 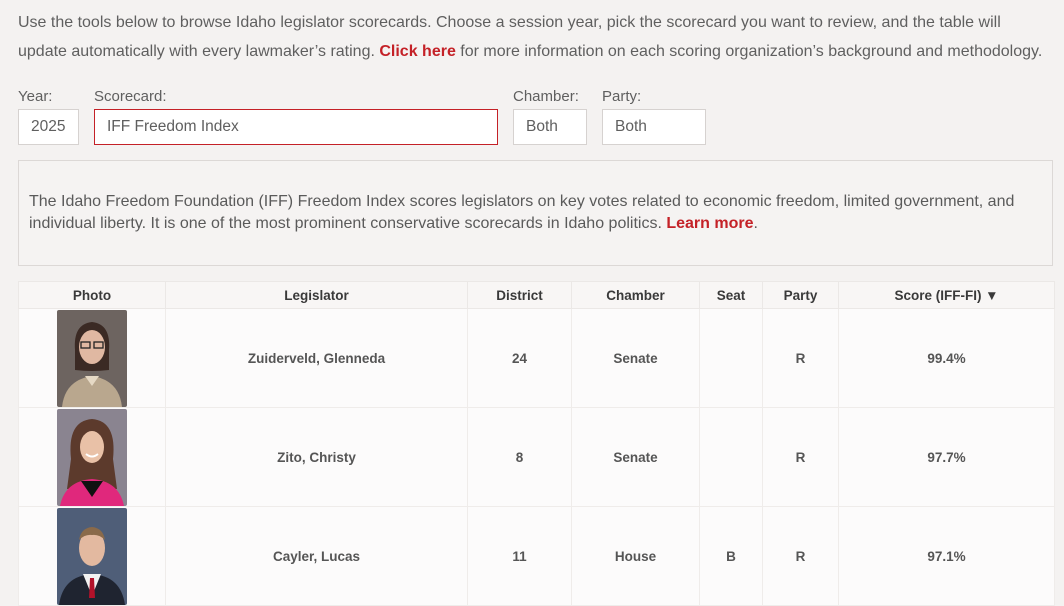 What do you see at coordinates (130, 96) in the screenshot?
I see `scorecard-label: Scorecard:` at bounding box center [130, 96].